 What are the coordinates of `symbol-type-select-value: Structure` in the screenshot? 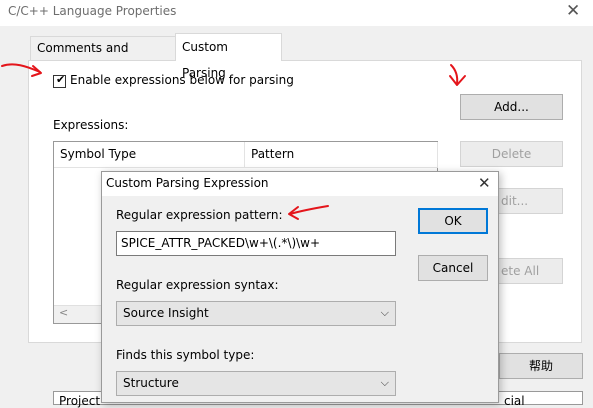 It's located at (151, 383).